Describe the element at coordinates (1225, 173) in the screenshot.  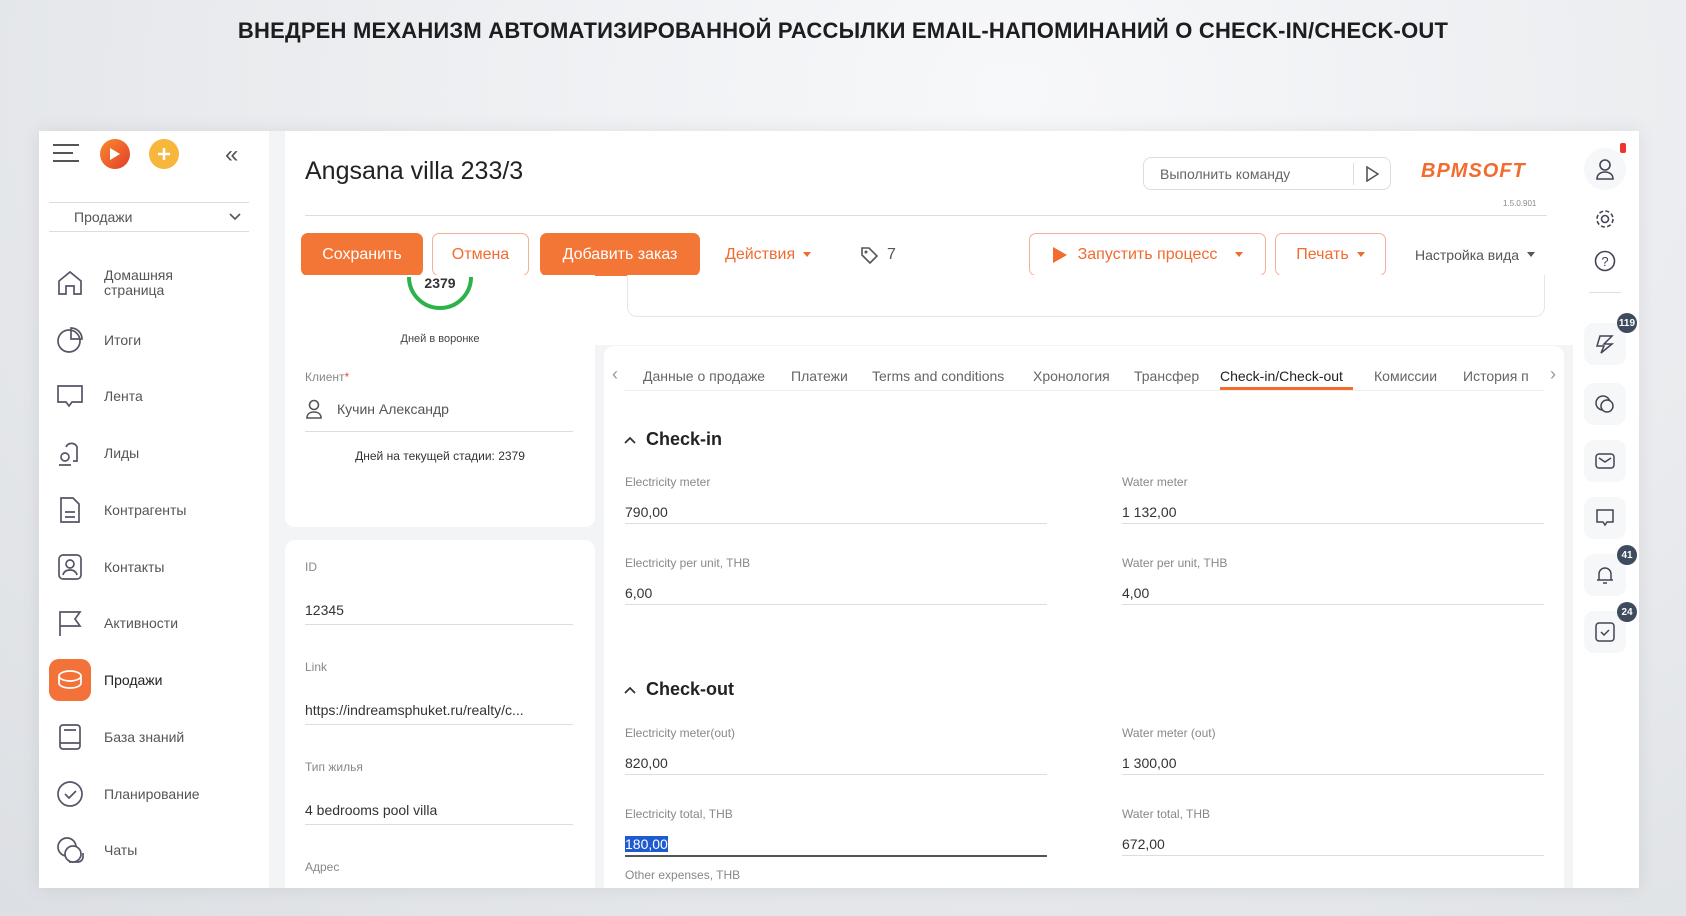
I see `command-placeholder: Выполнить команду` at that location.